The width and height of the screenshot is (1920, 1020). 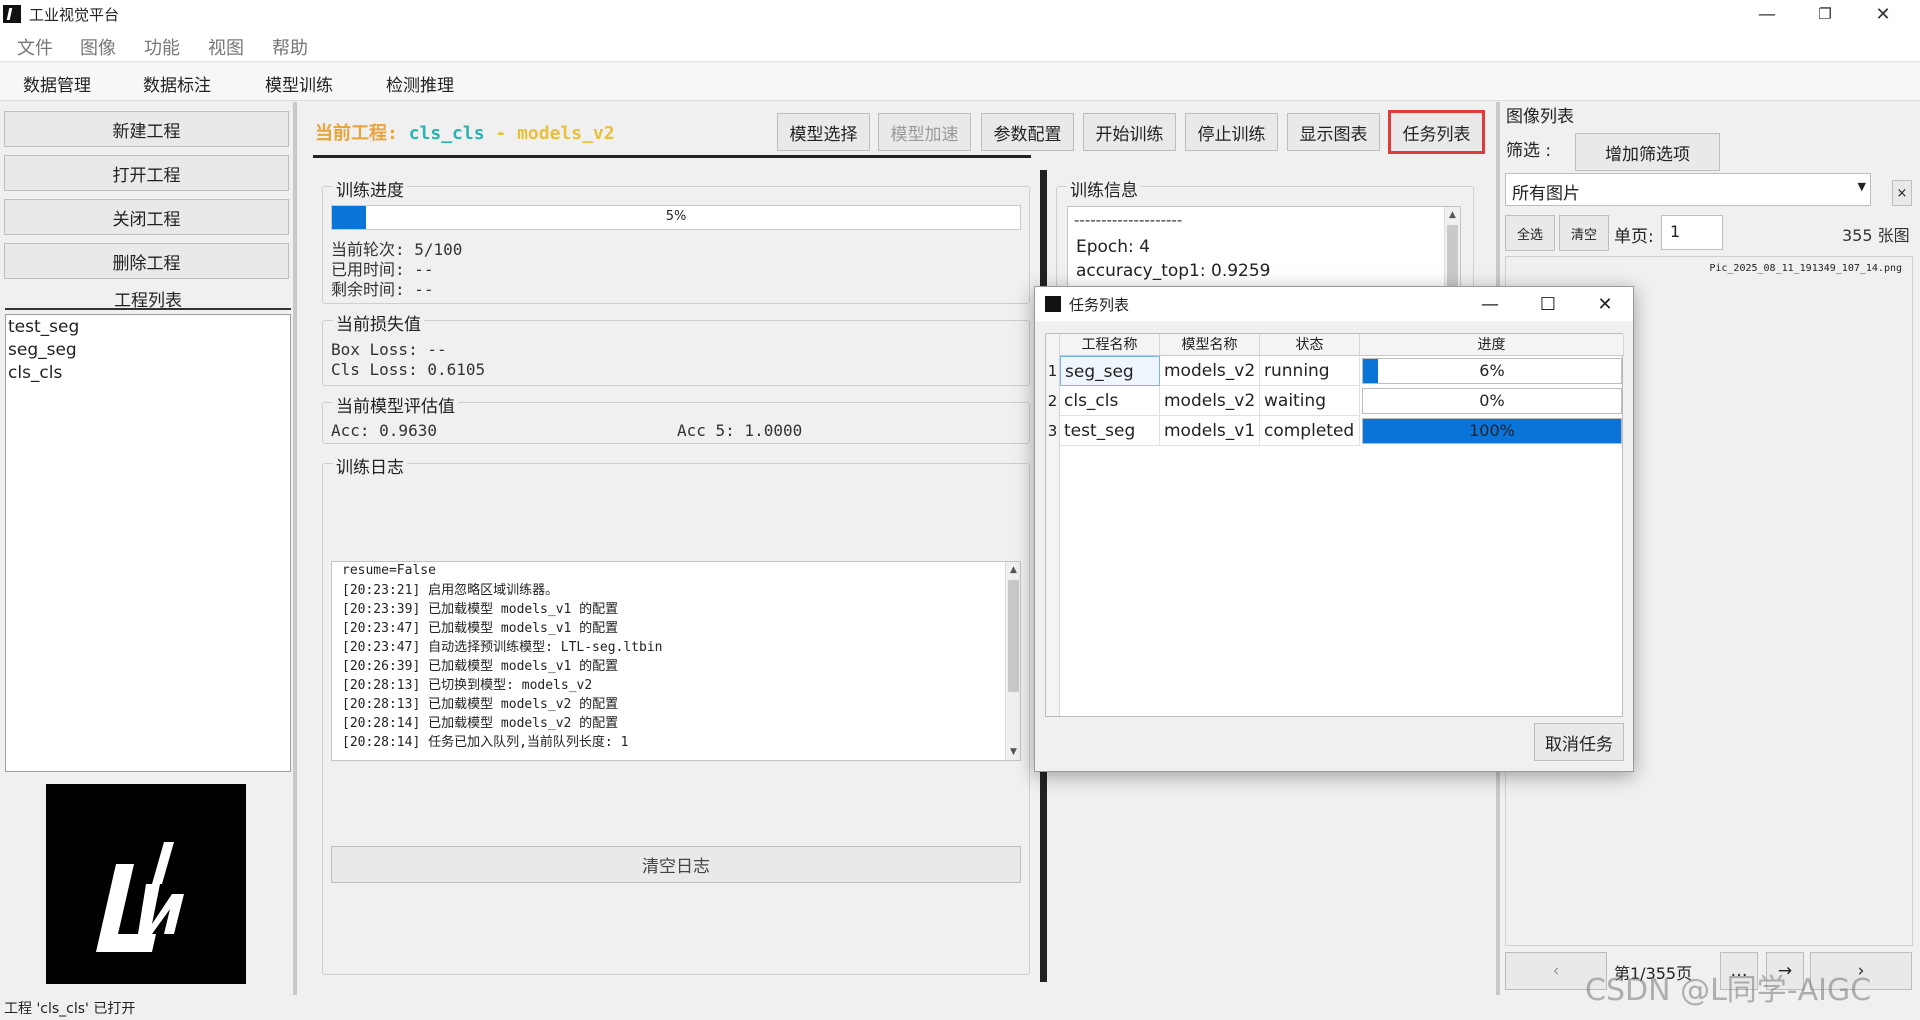 I want to click on menu-image: 图像, so click(x=98, y=47).